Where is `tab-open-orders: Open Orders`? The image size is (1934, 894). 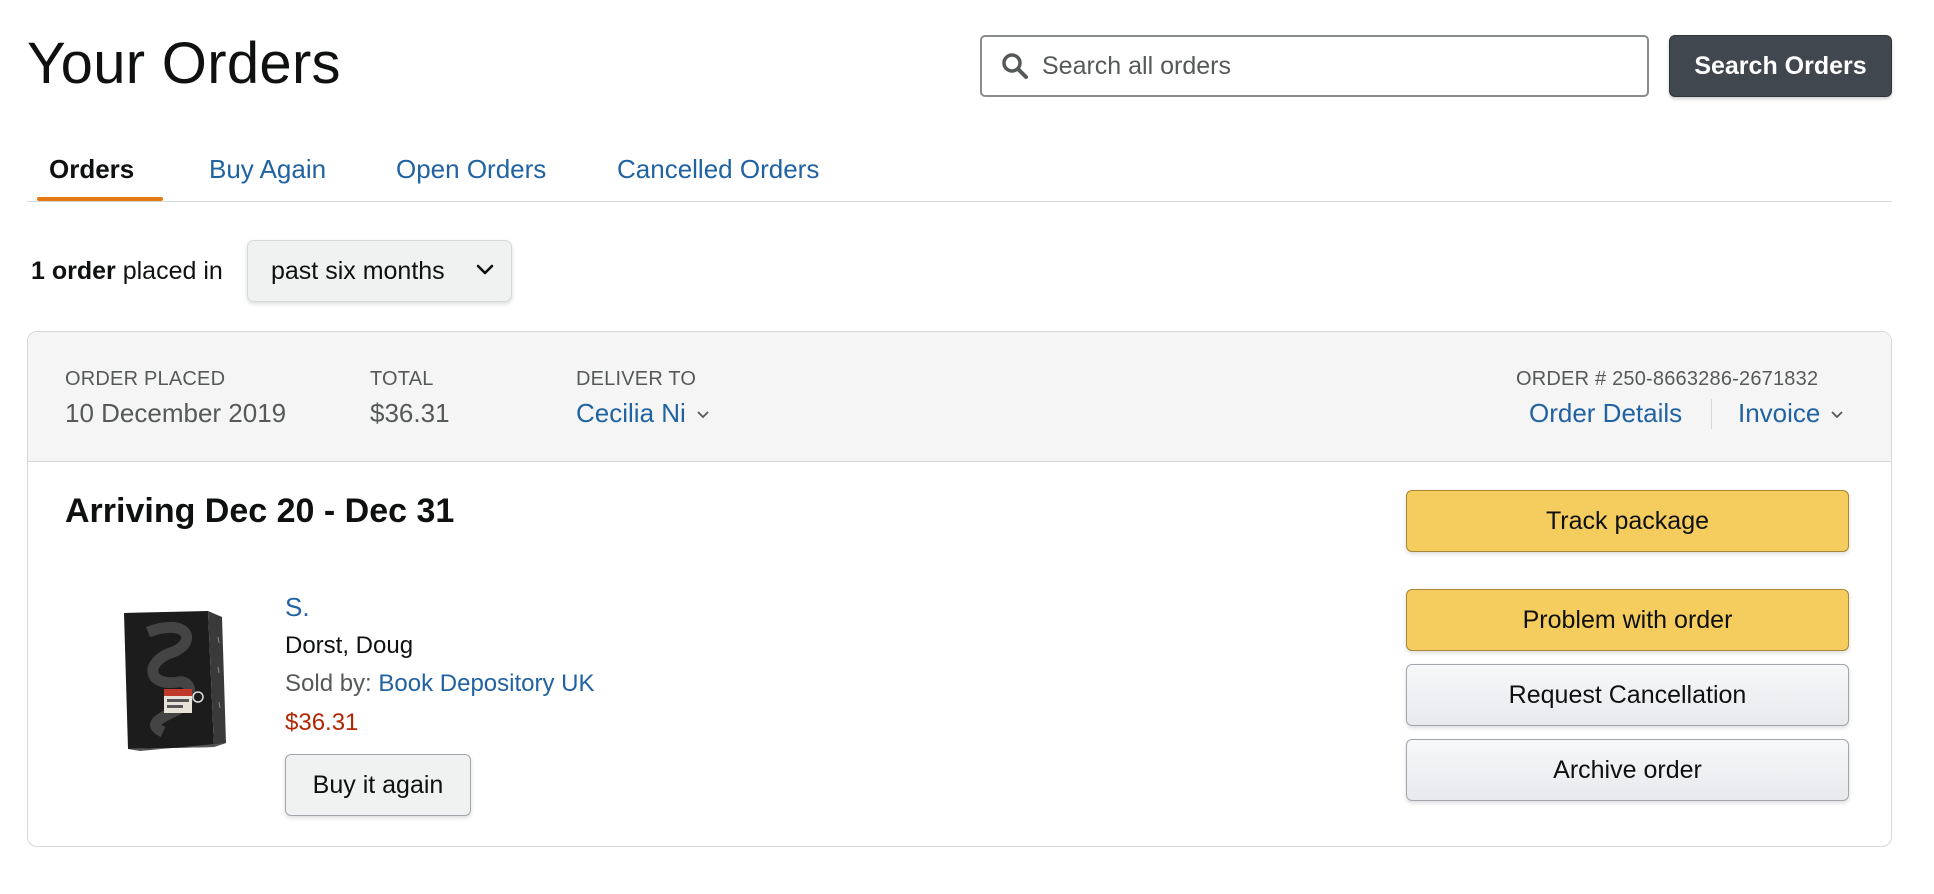 tab-open-orders: Open Orders is located at coordinates (471, 169).